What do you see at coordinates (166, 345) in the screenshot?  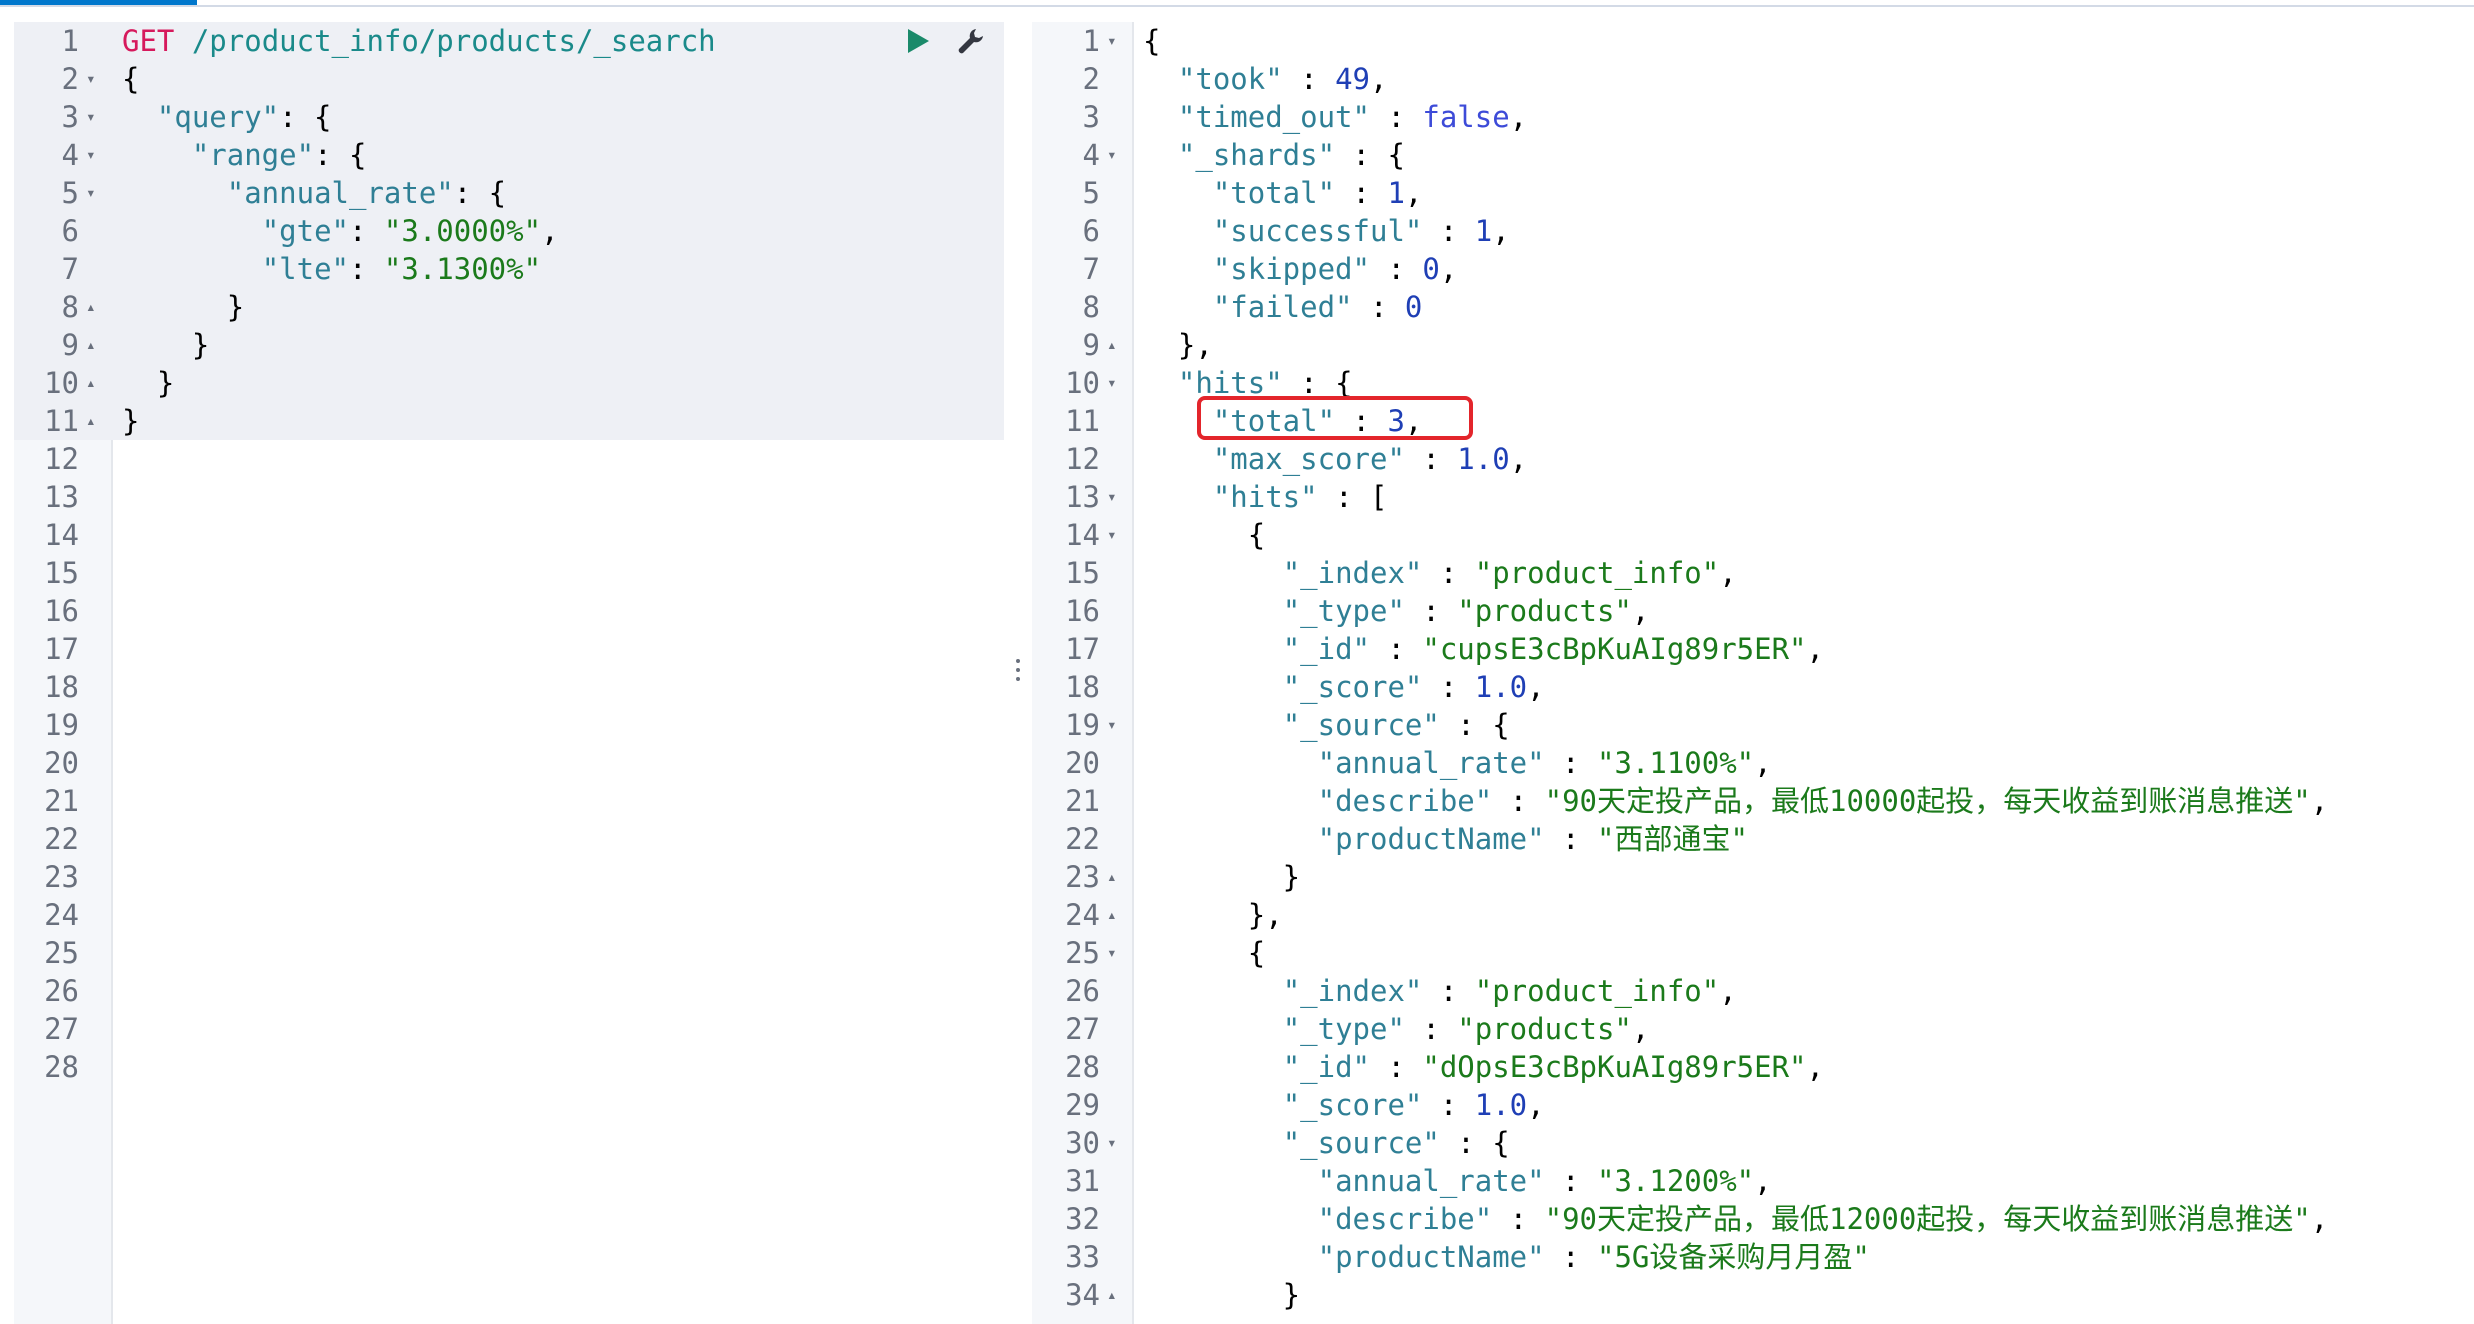 I see `code-token: }` at bounding box center [166, 345].